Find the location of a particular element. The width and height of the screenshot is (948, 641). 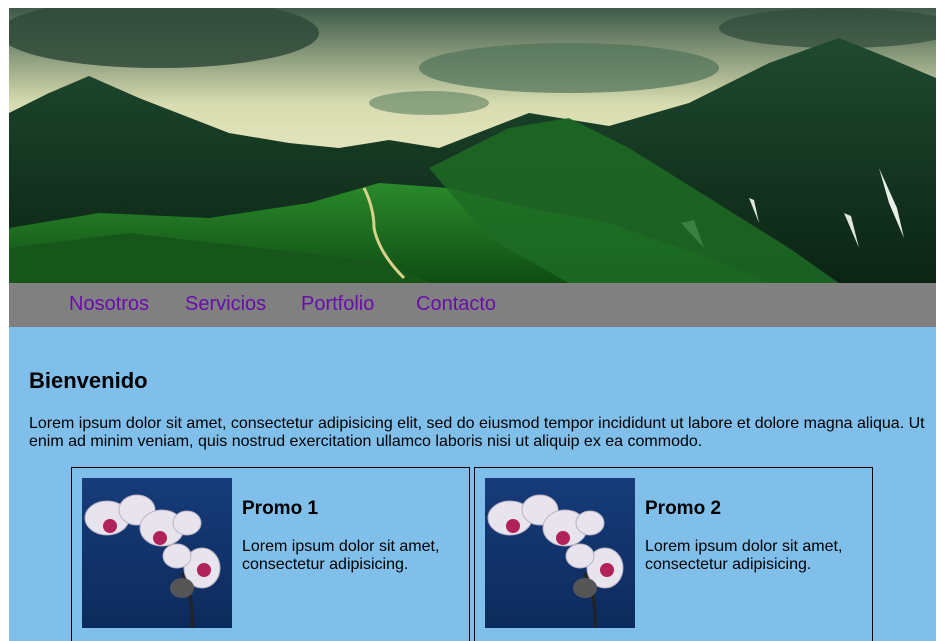

promo-title: Promo 1 is located at coordinates (280, 508).